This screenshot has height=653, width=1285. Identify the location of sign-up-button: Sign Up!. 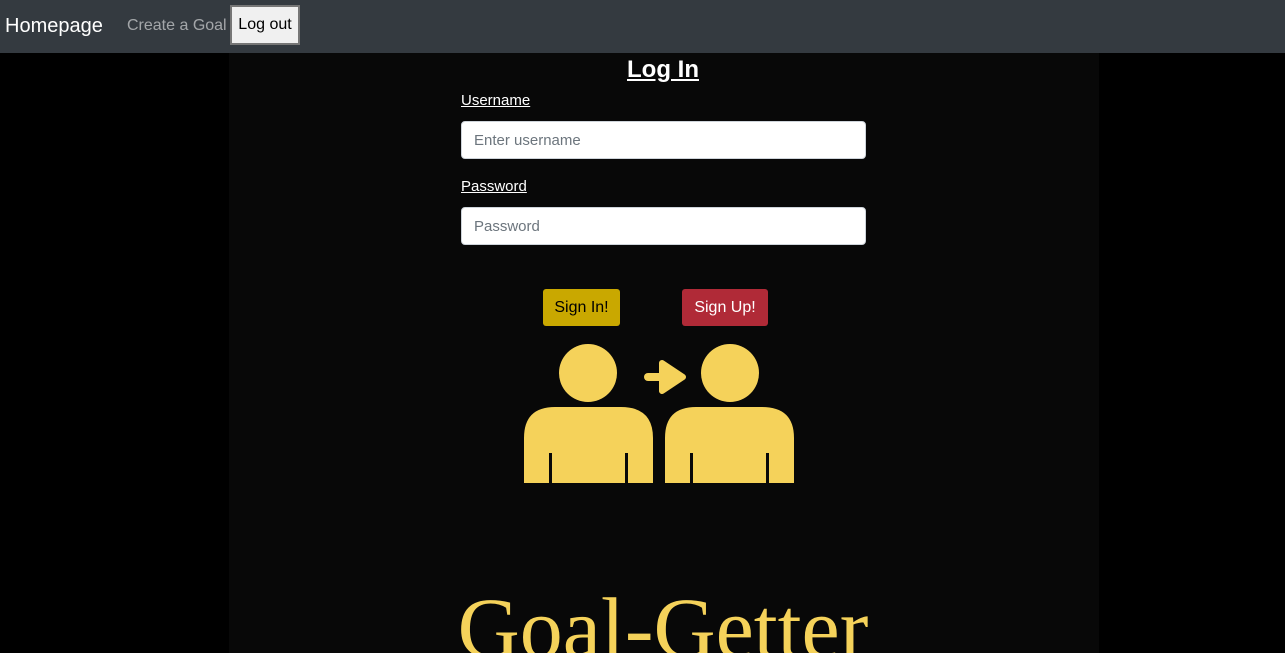
(725, 307).